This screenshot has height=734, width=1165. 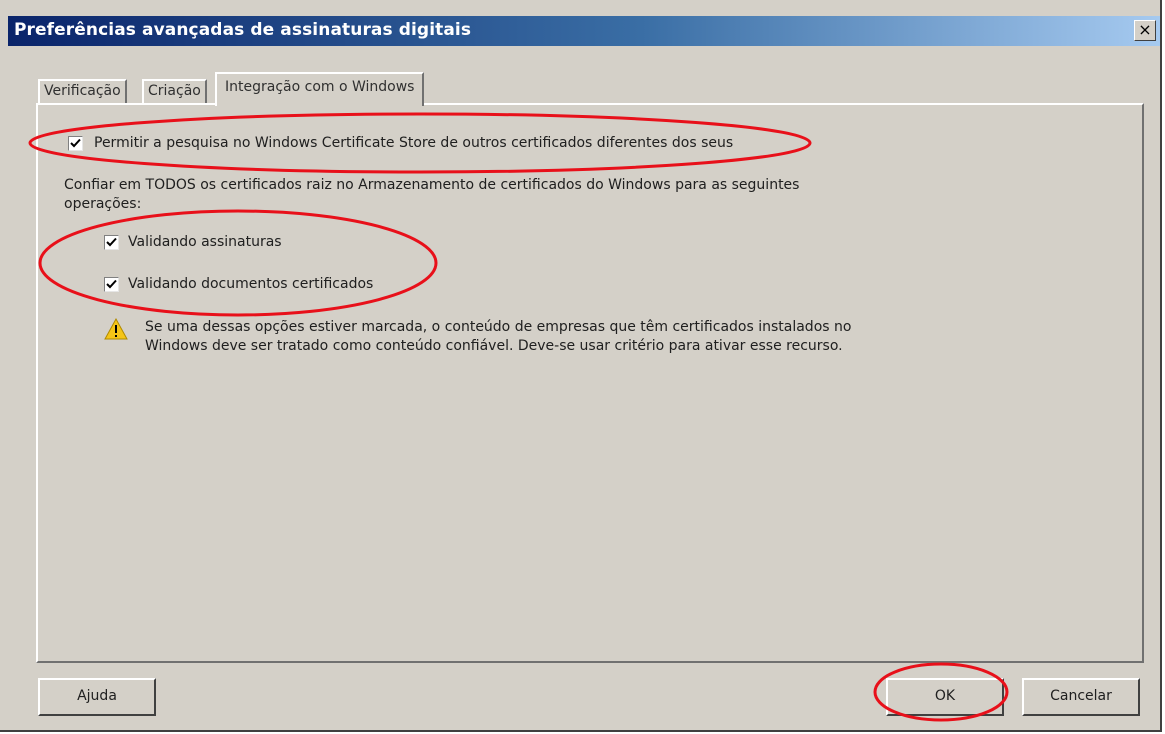 I want to click on validate-certified-docs-checkbox, so click(x=111, y=284).